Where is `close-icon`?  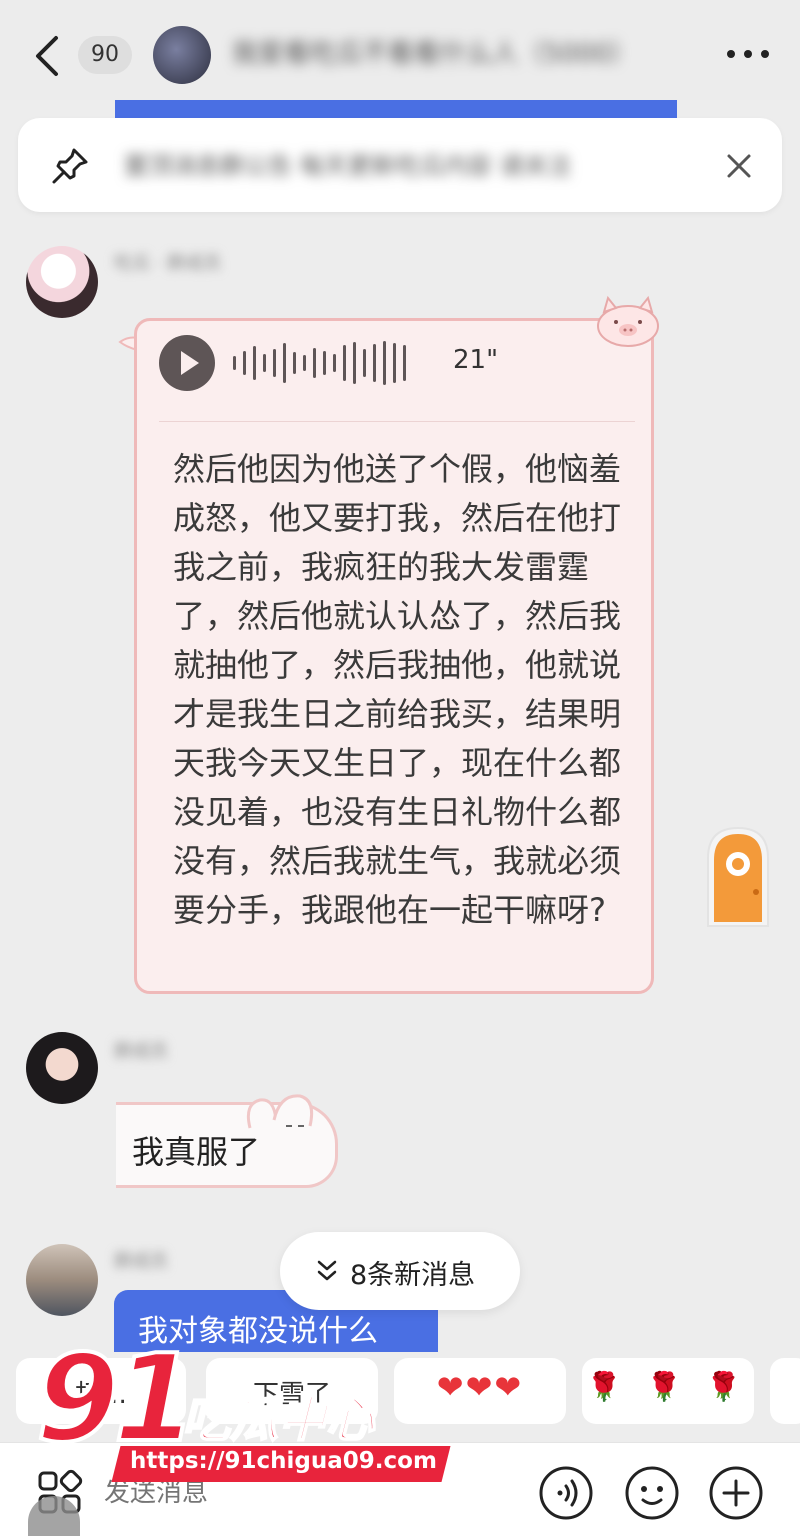
close-icon is located at coordinates (739, 166).